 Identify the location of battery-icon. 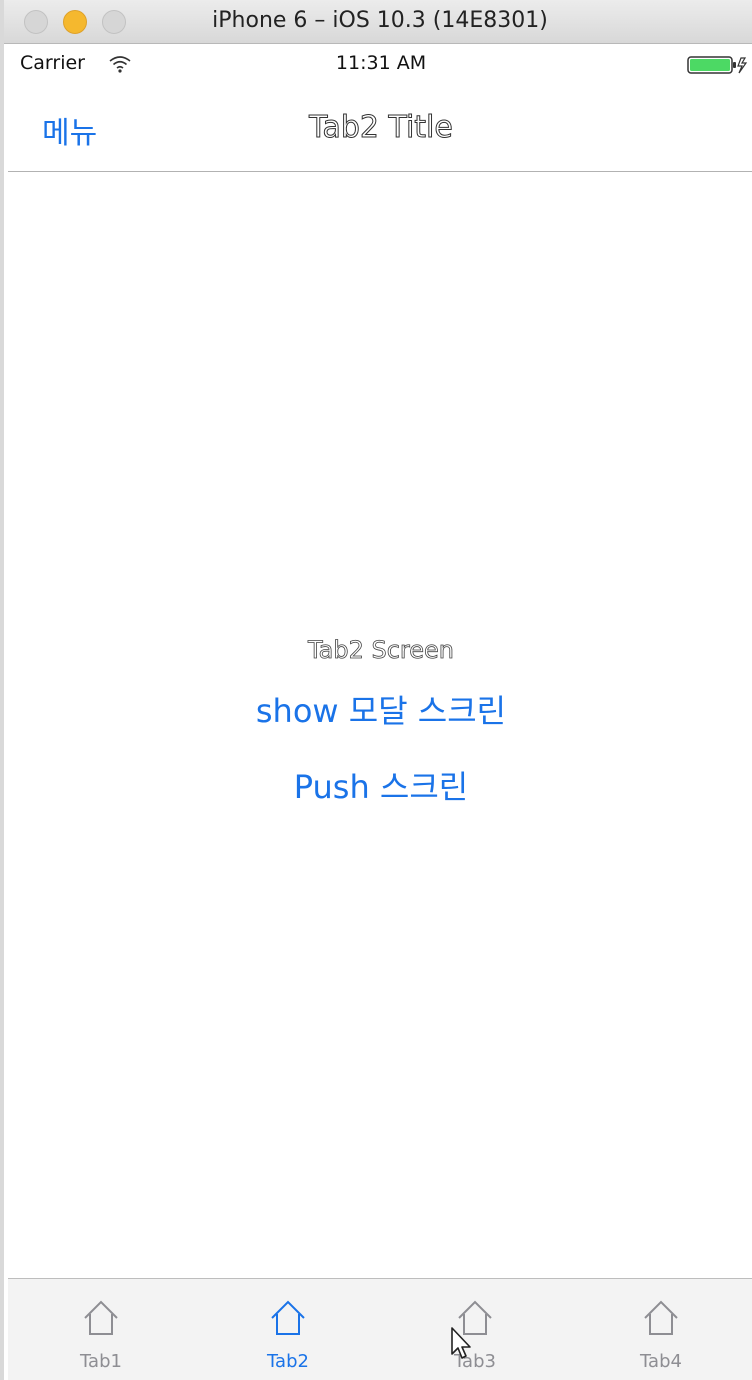
(717, 65).